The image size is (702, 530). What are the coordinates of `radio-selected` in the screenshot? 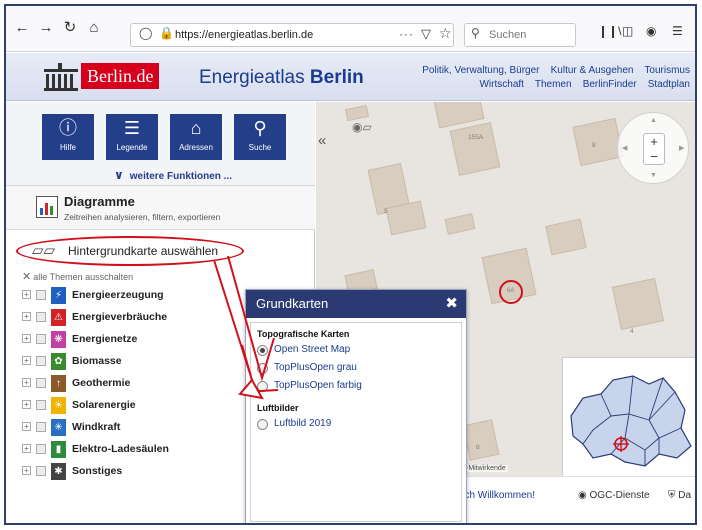 It's located at (262, 350).